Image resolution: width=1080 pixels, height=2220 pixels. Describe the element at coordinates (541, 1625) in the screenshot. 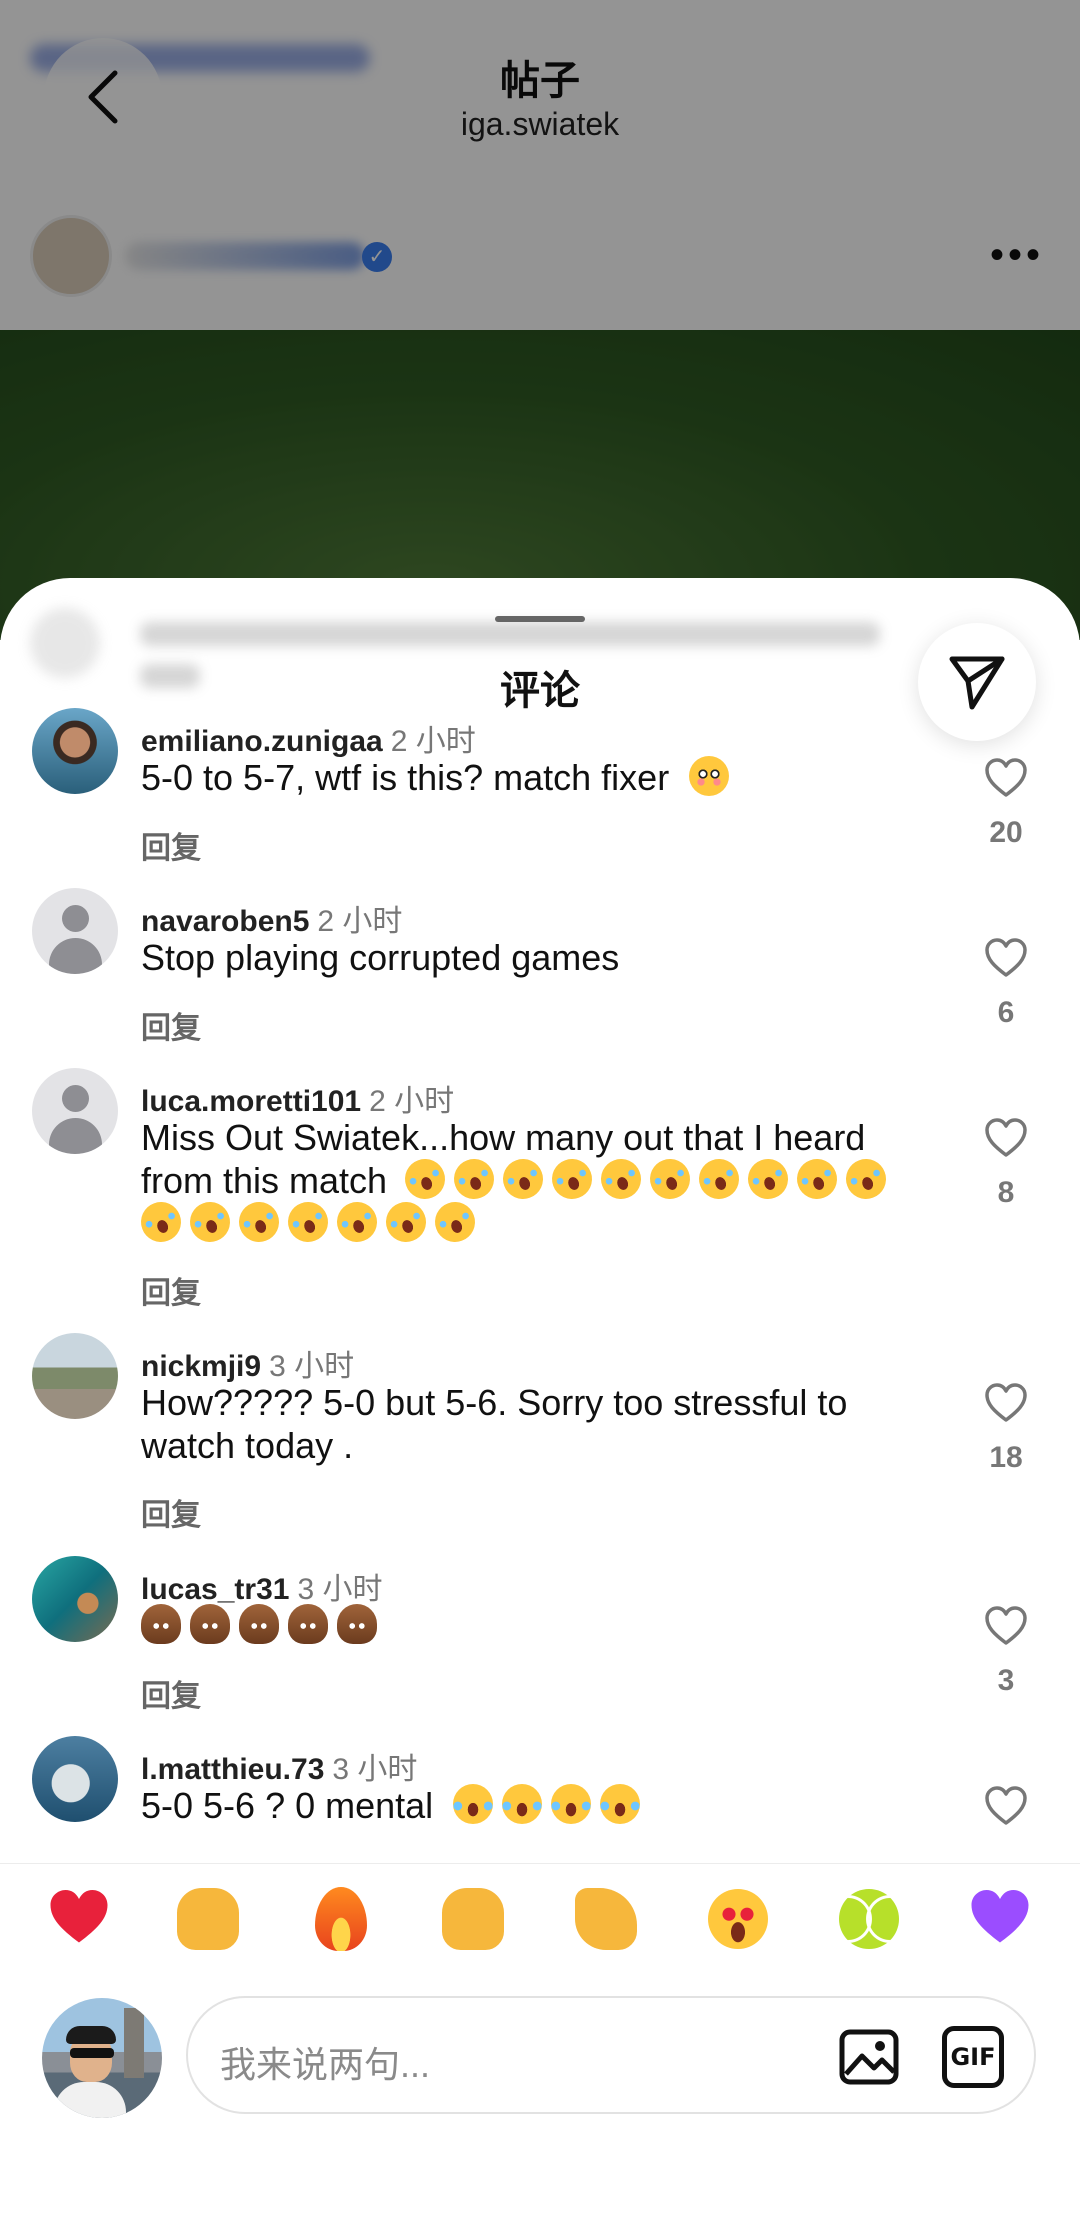

I see `comment-text` at that location.